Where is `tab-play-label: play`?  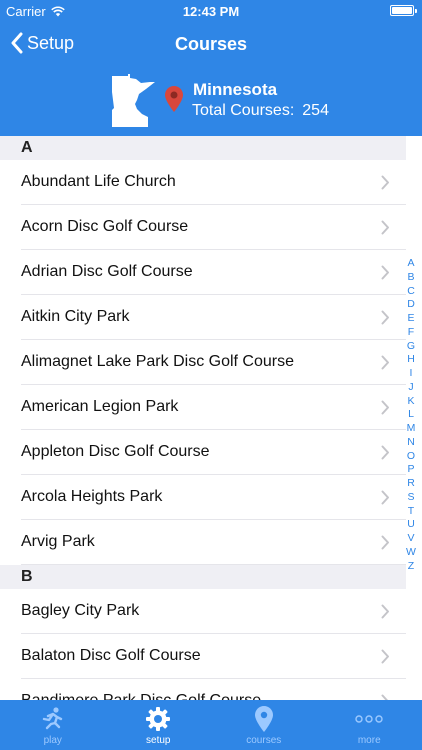 tab-play-label: play is located at coordinates (52, 740).